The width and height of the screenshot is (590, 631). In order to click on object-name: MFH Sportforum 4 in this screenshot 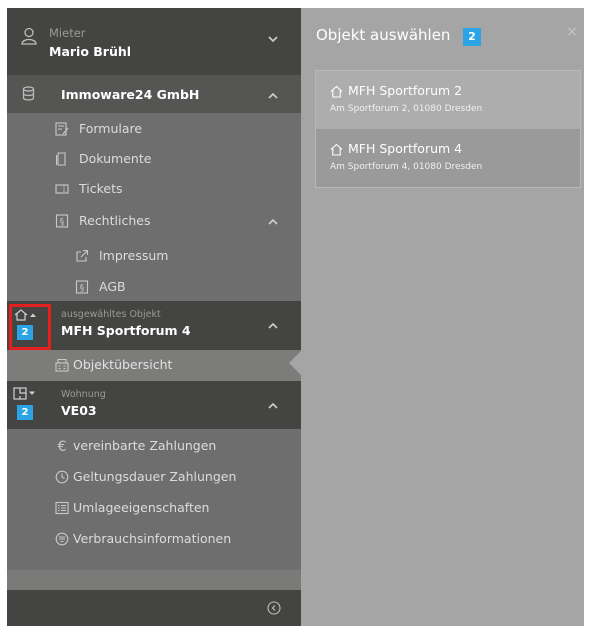, I will do `click(126, 330)`.